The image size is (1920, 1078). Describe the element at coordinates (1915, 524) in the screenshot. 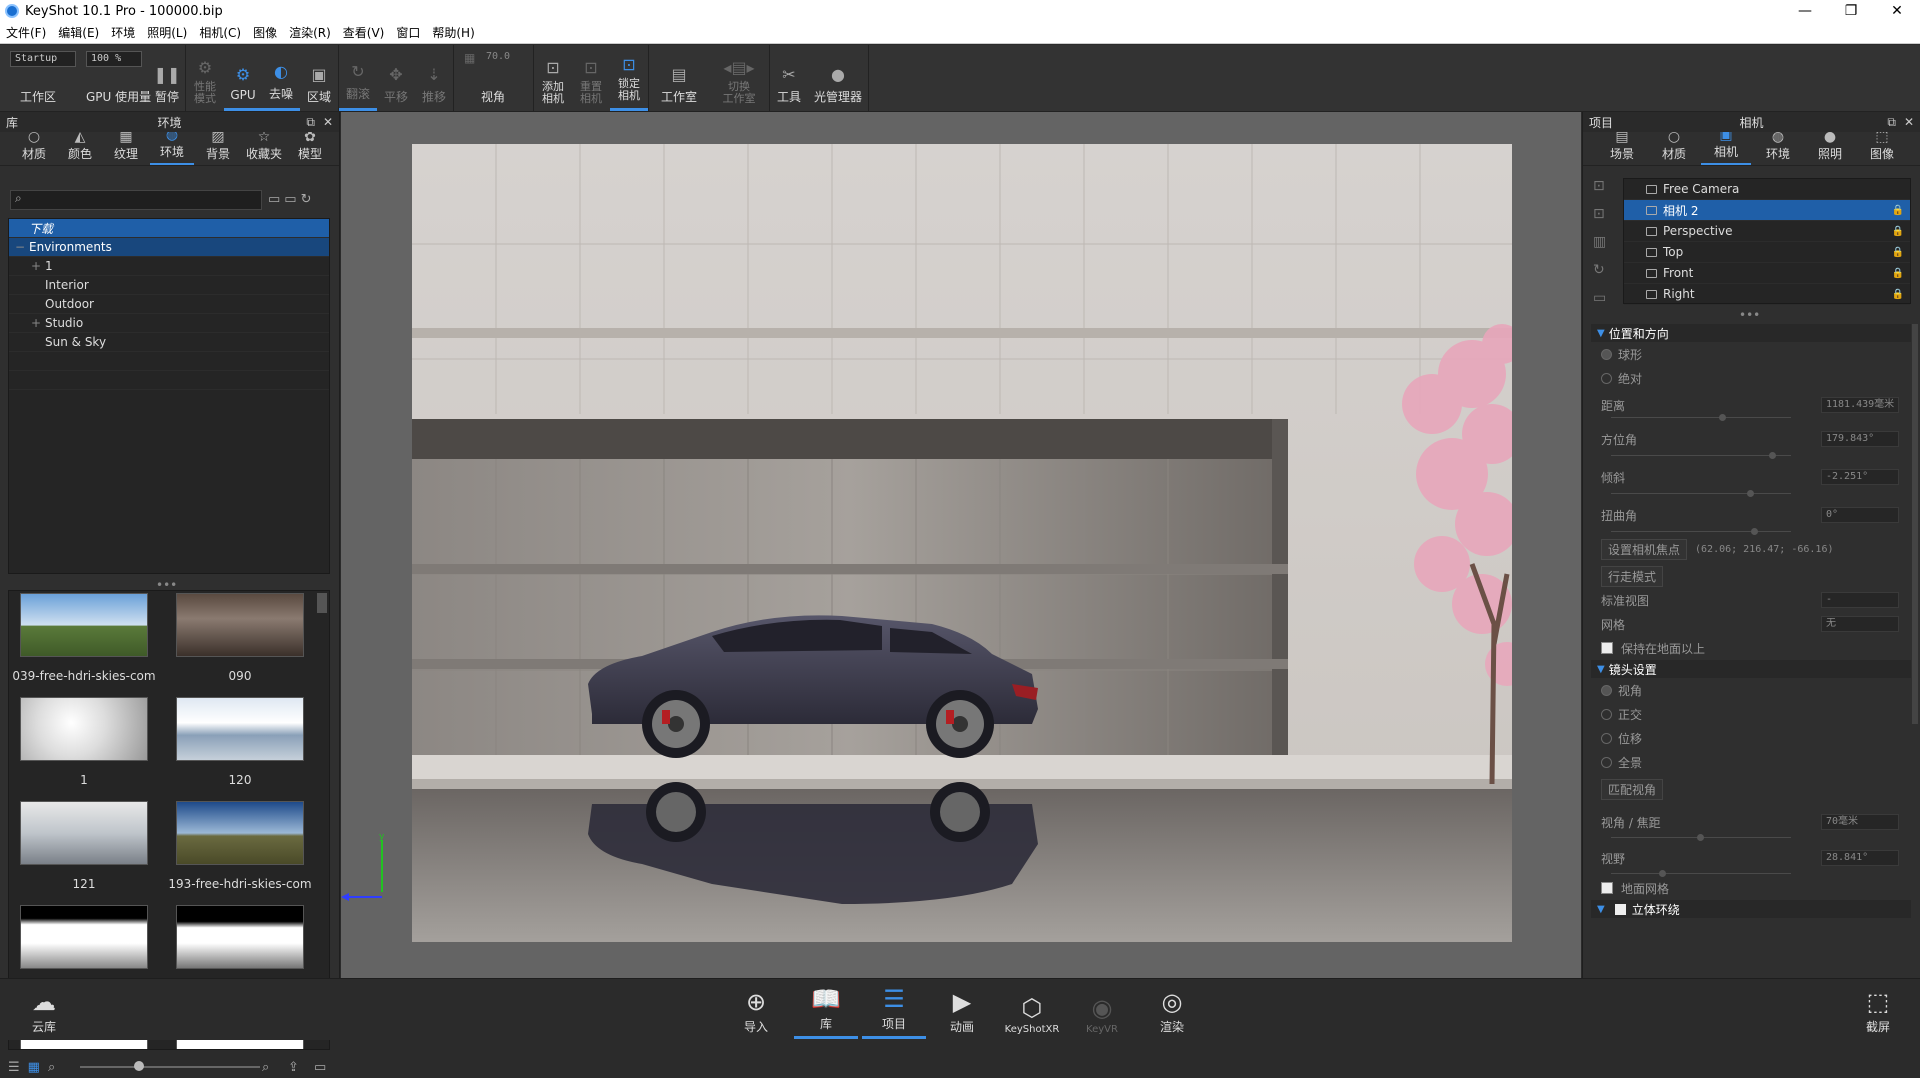

I see `properties-scrollbar` at that location.